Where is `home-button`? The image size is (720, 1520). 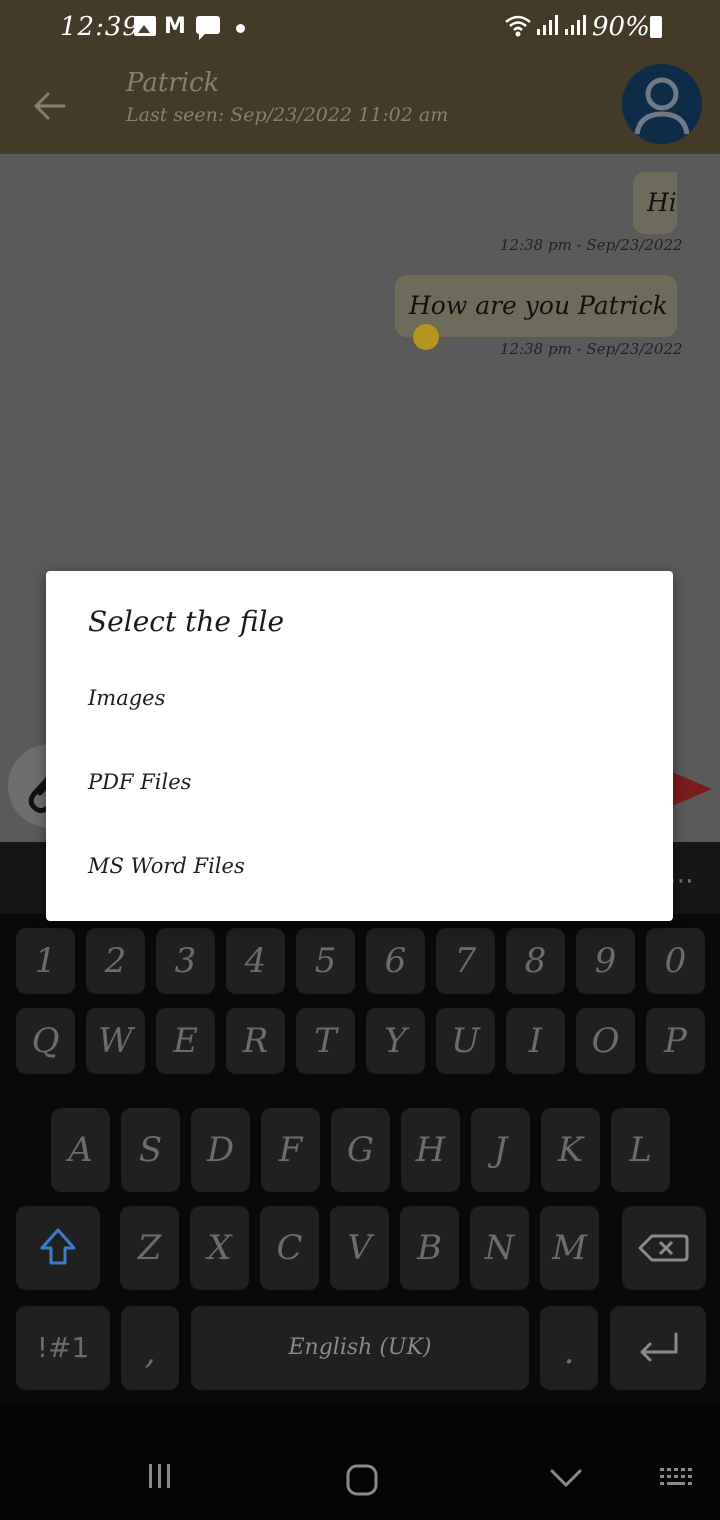
home-button is located at coordinates (362, 1482).